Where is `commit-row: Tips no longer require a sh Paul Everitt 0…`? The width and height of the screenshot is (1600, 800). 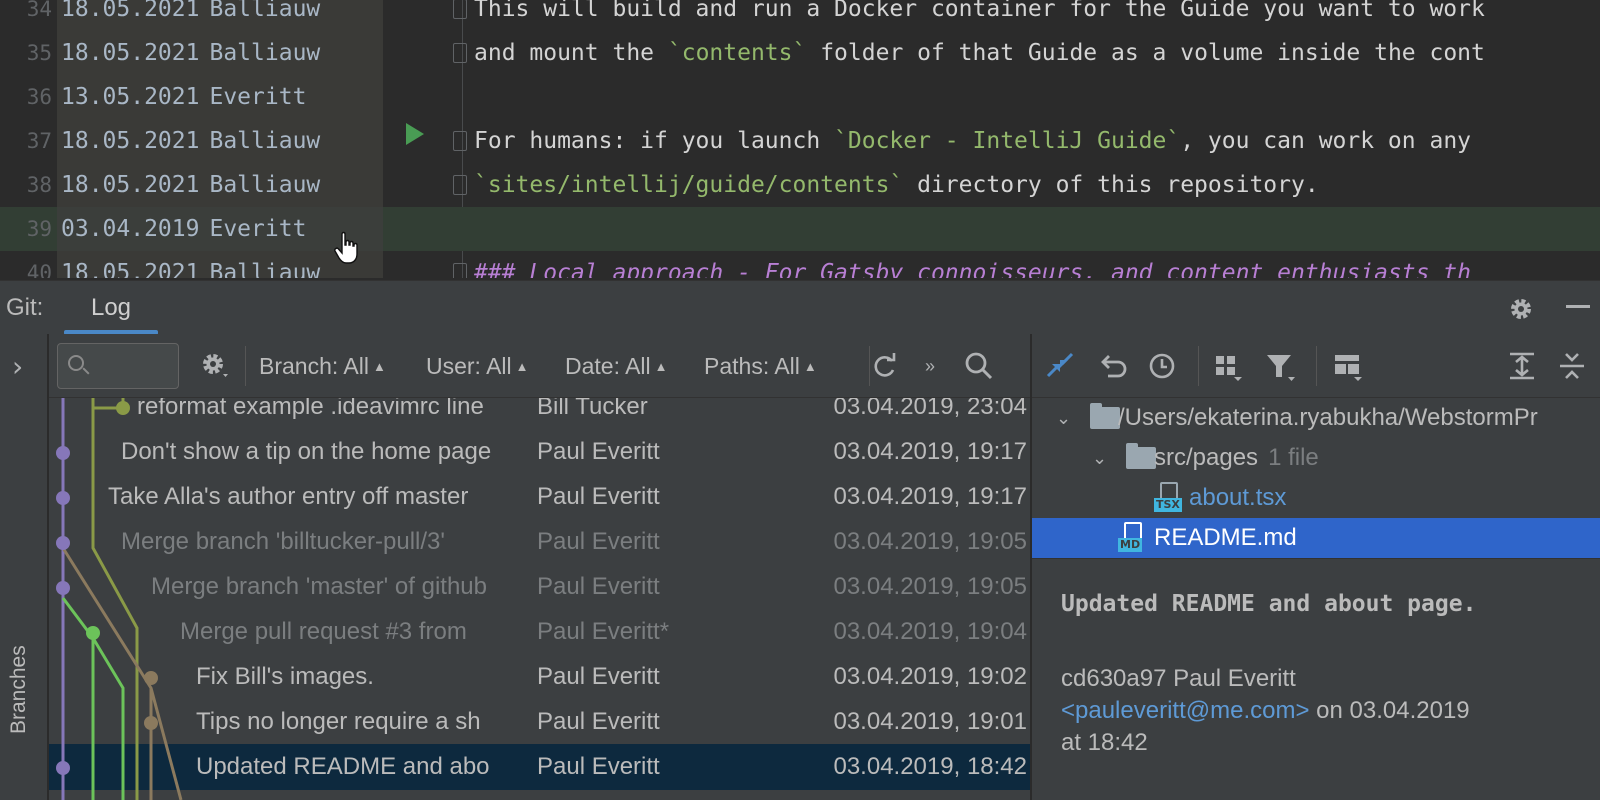
commit-row: Tips no longer require a sh Paul Everitt 0… is located at coordinates (539, 722).